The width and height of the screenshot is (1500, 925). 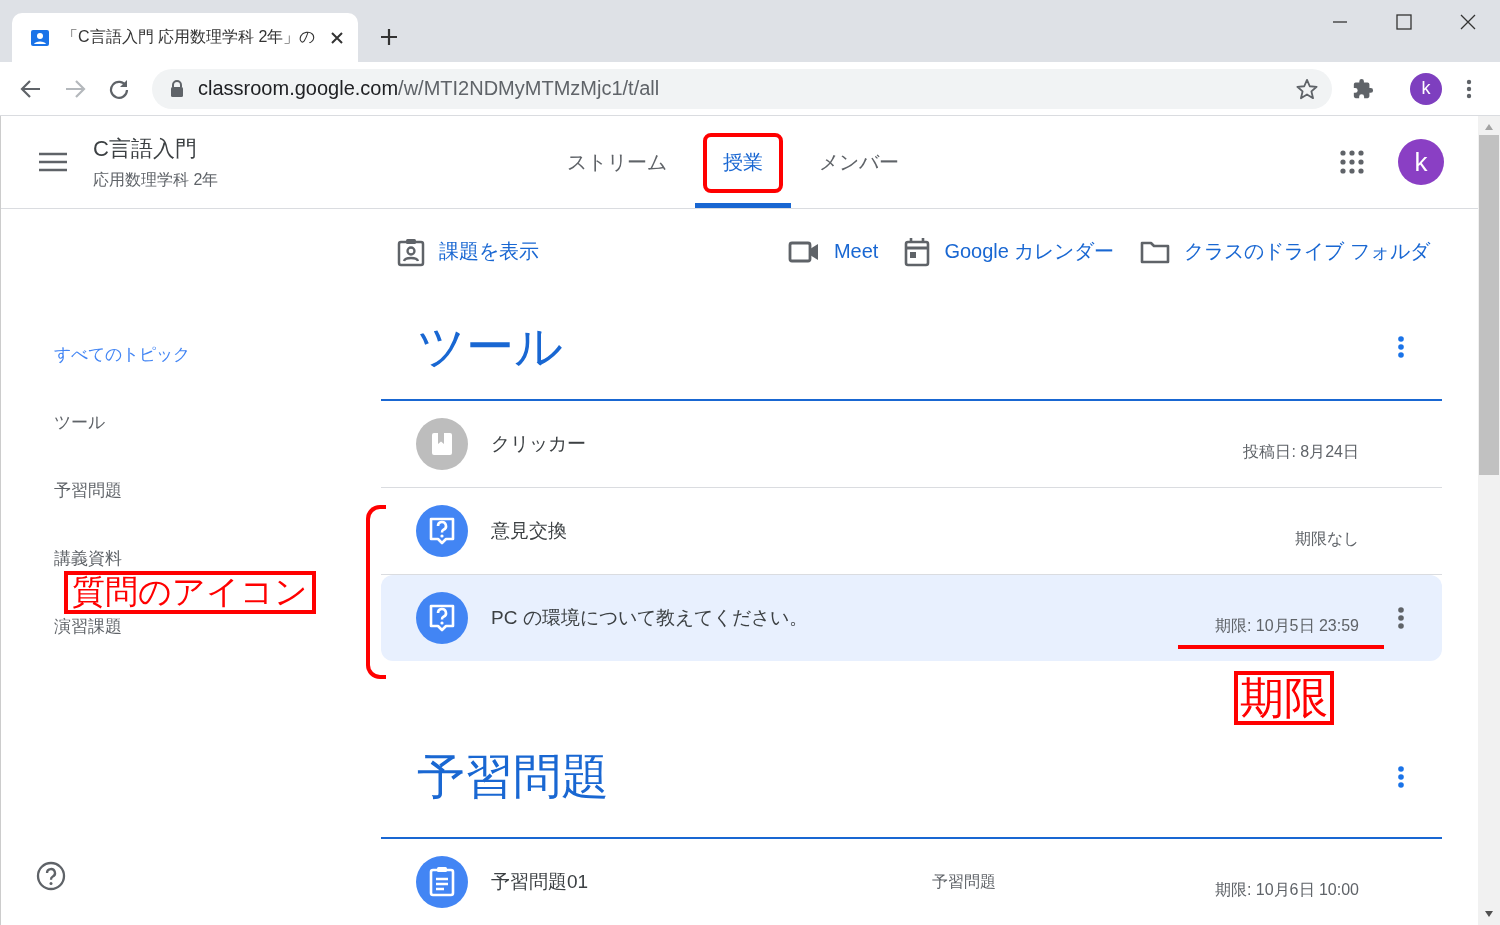 What do you see at coordinates (917, 251) in the screenshot?
I see `calendar-icon` at bounding box center [917, 251].